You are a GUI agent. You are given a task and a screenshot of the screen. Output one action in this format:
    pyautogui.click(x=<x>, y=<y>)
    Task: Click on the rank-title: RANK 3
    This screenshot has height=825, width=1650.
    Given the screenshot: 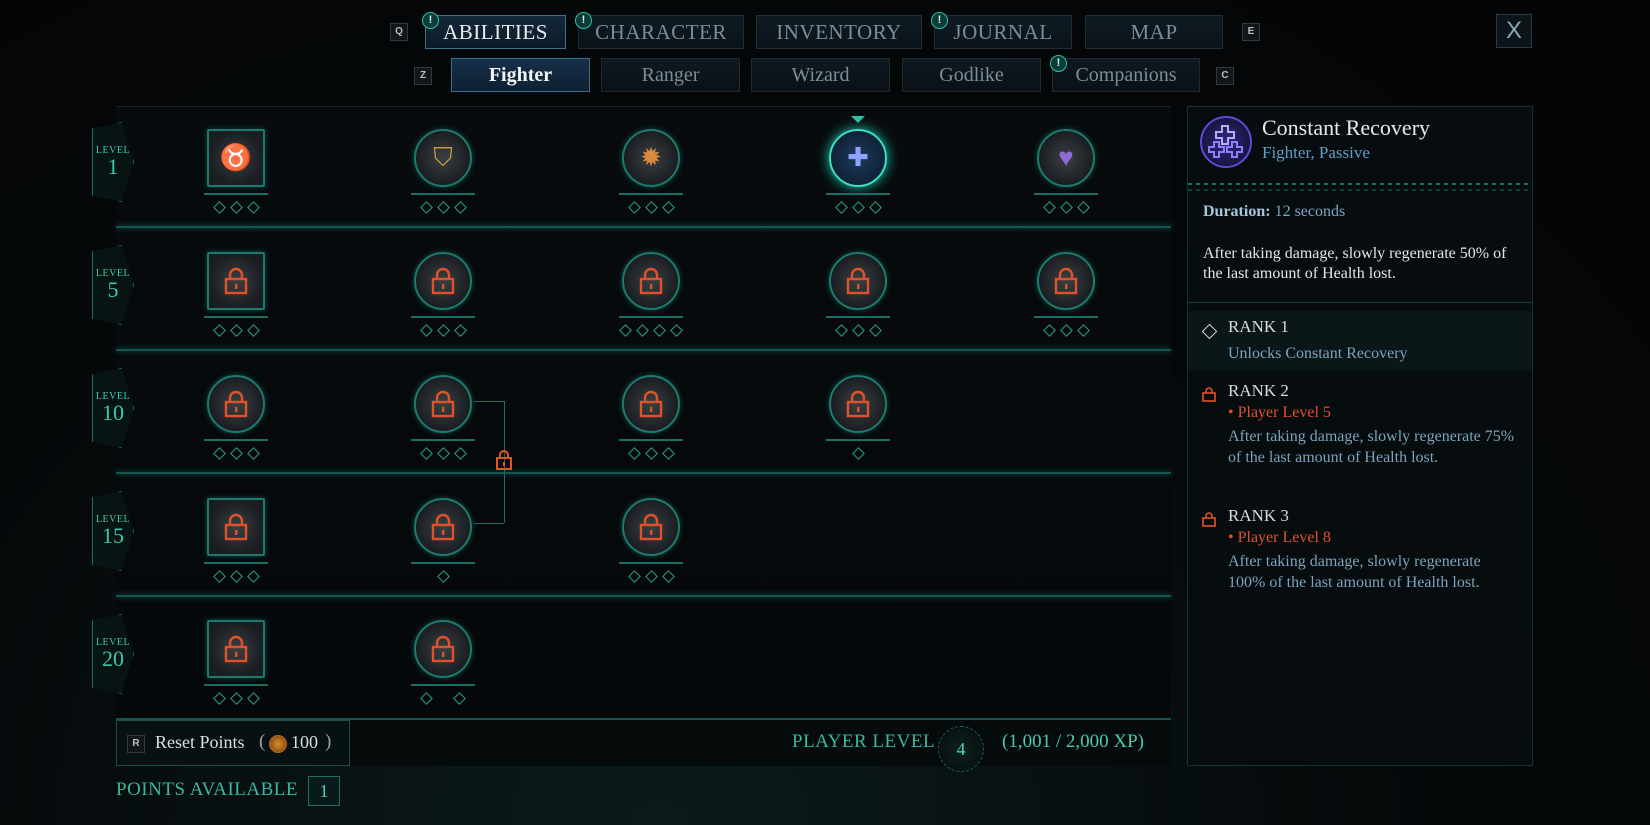 What is the action you would take?
    pyautogui.click(x=1258, y=515)
    